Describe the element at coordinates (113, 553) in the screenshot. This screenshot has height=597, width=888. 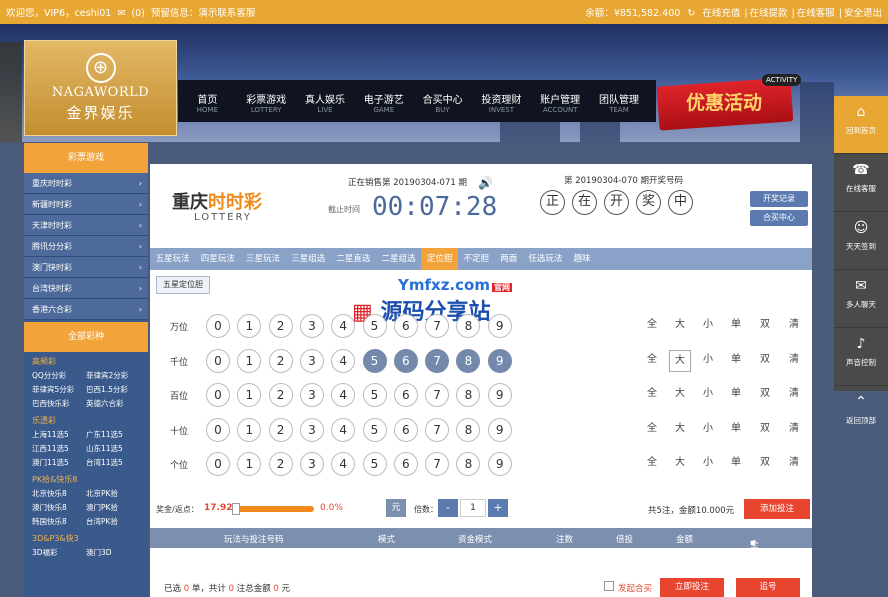
I see `group-link: 澳门3D` at that location.